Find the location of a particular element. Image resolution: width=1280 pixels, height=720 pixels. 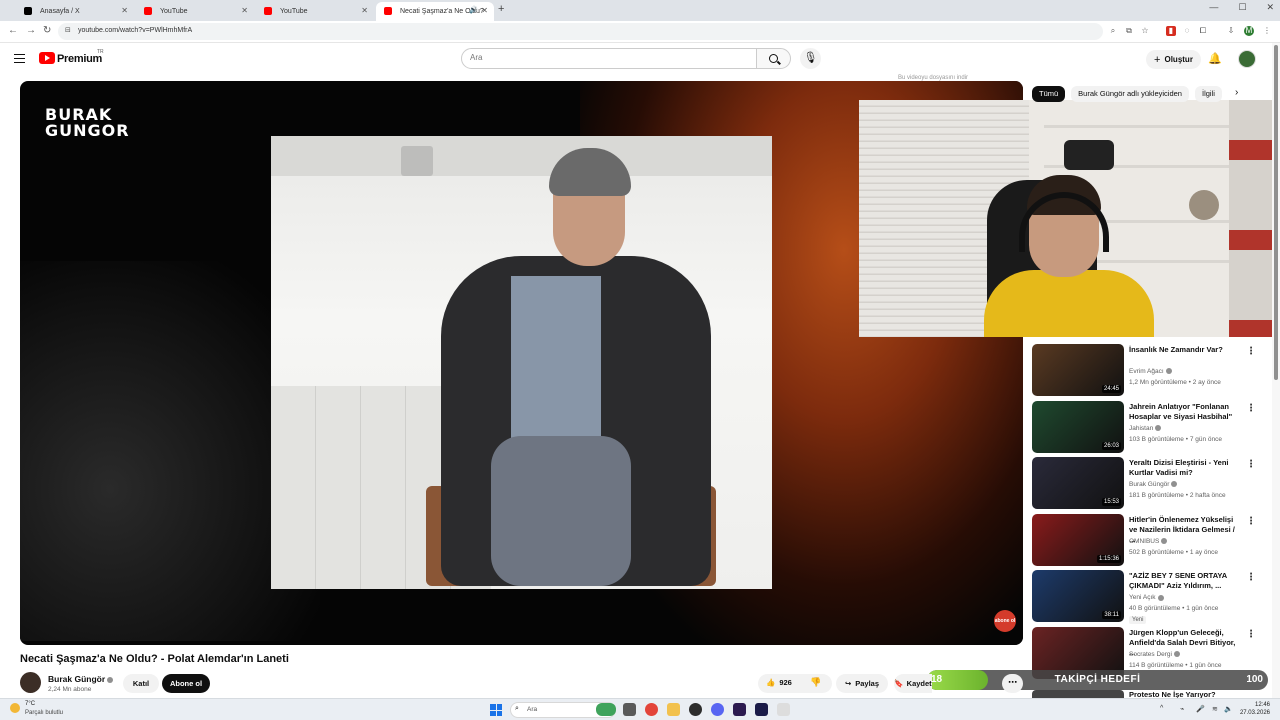

list-item-title: İnsanlık Ne Zamandır Var? is located at coordinates (1185, 350).